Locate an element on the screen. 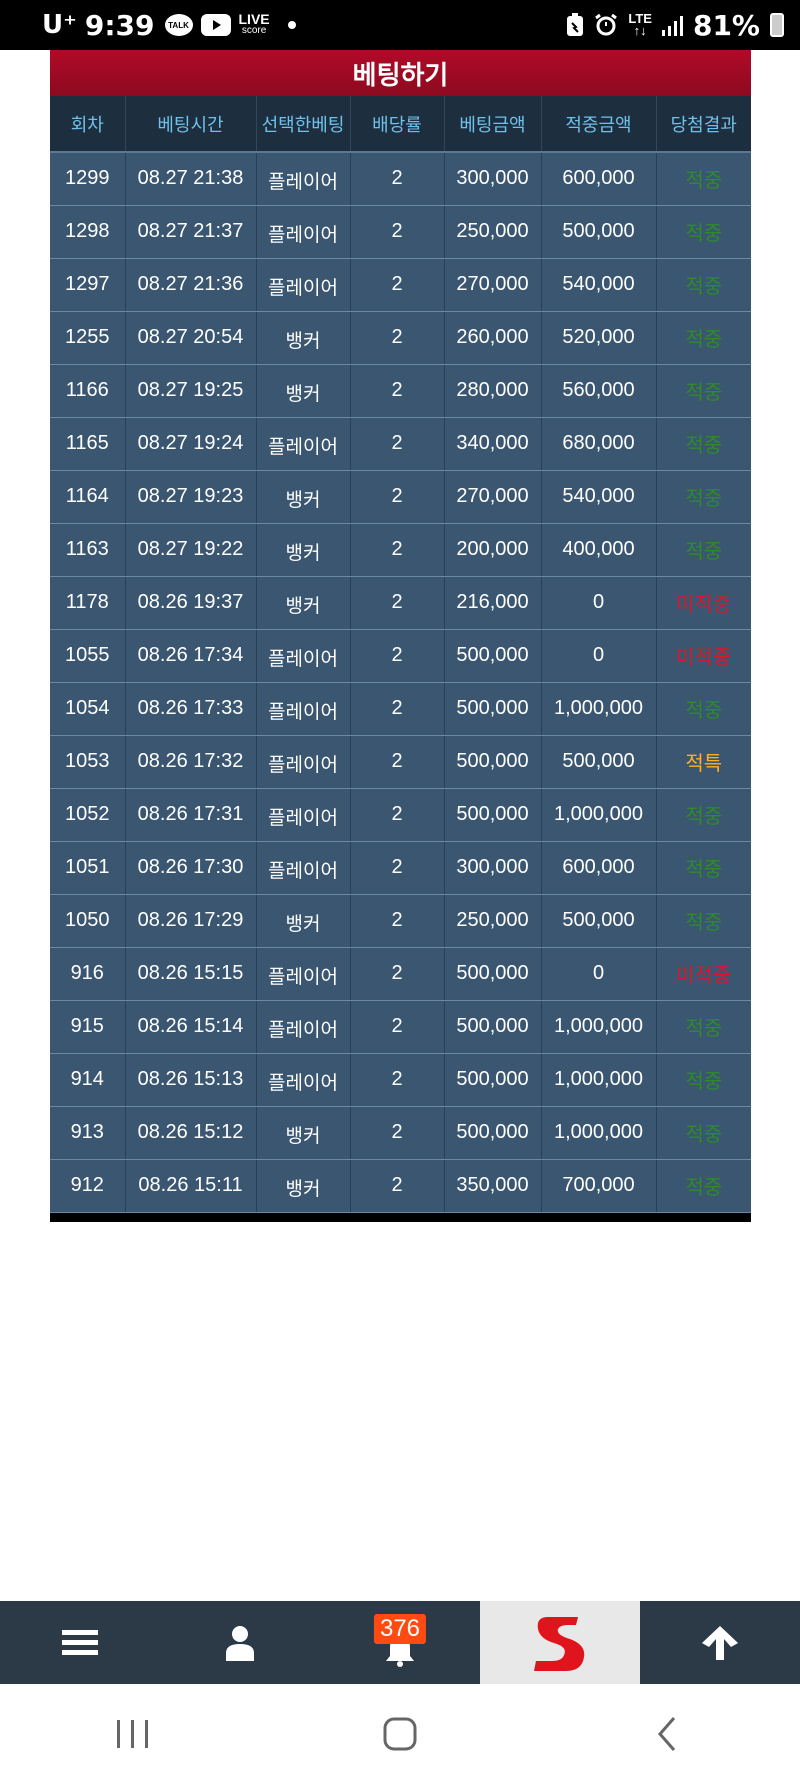  table-row: 1164 08.27 19:23 뱅커 2 270,000 540,000 적중 is located at coordinates (400, 497).